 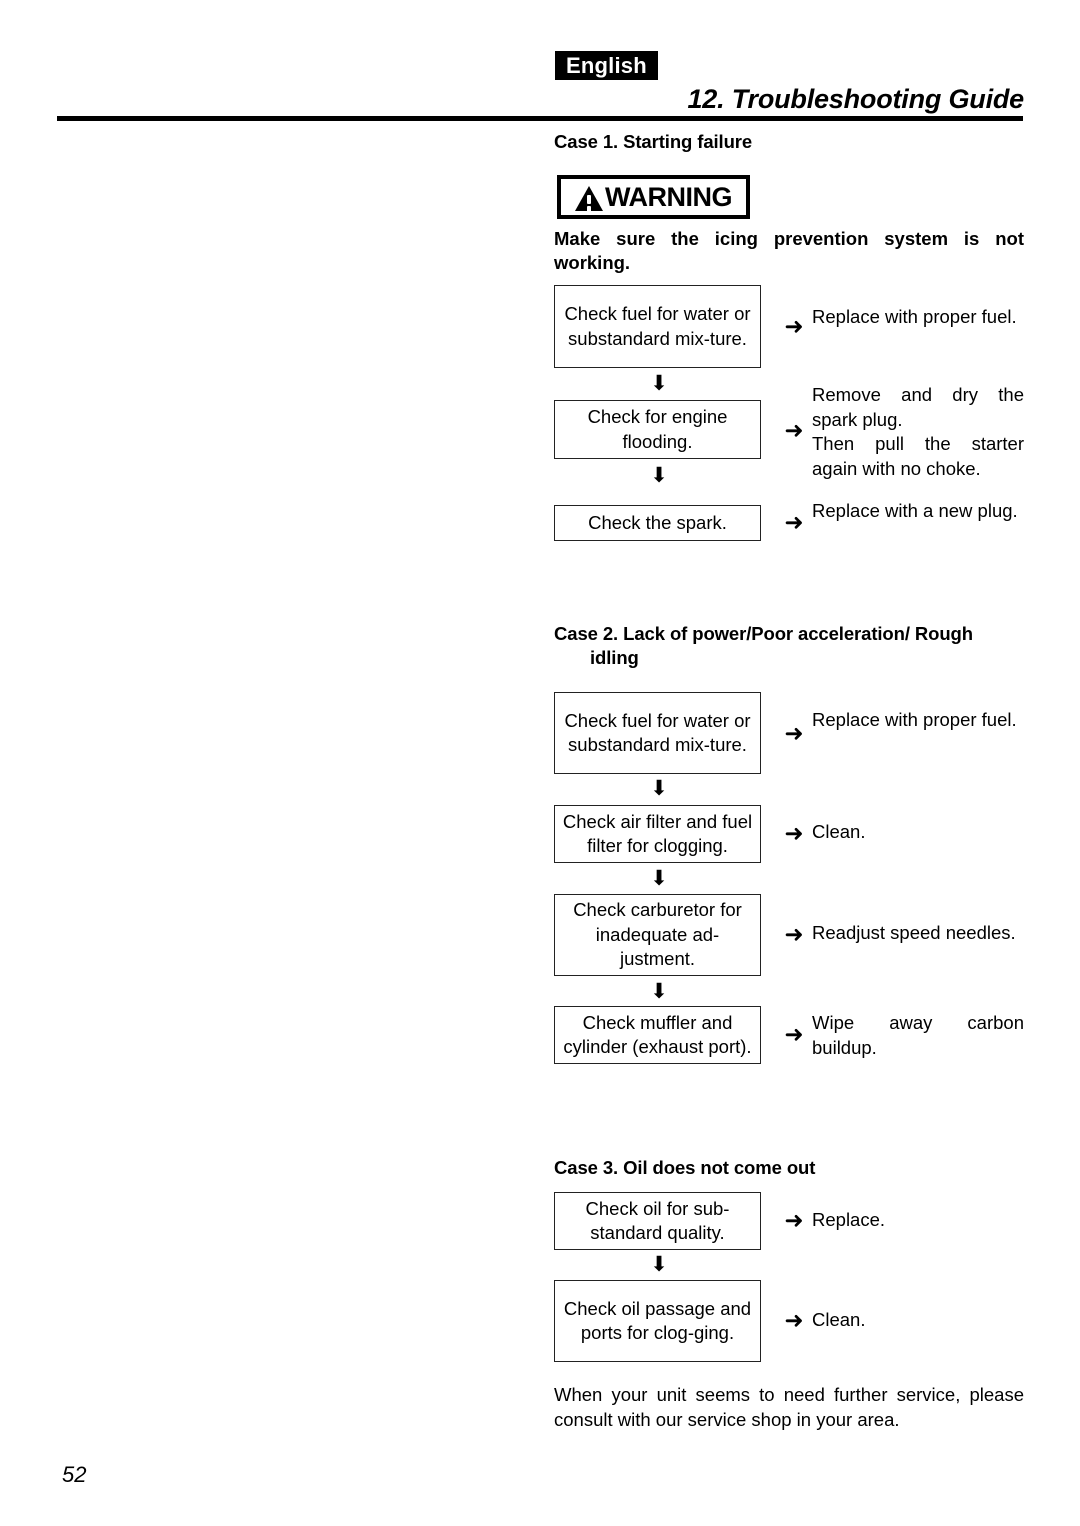 What do you see at coordinates (915, 510) in the screenshot?
I see `action-text: Replace with a new plug.` at bounding box center [915, 510].